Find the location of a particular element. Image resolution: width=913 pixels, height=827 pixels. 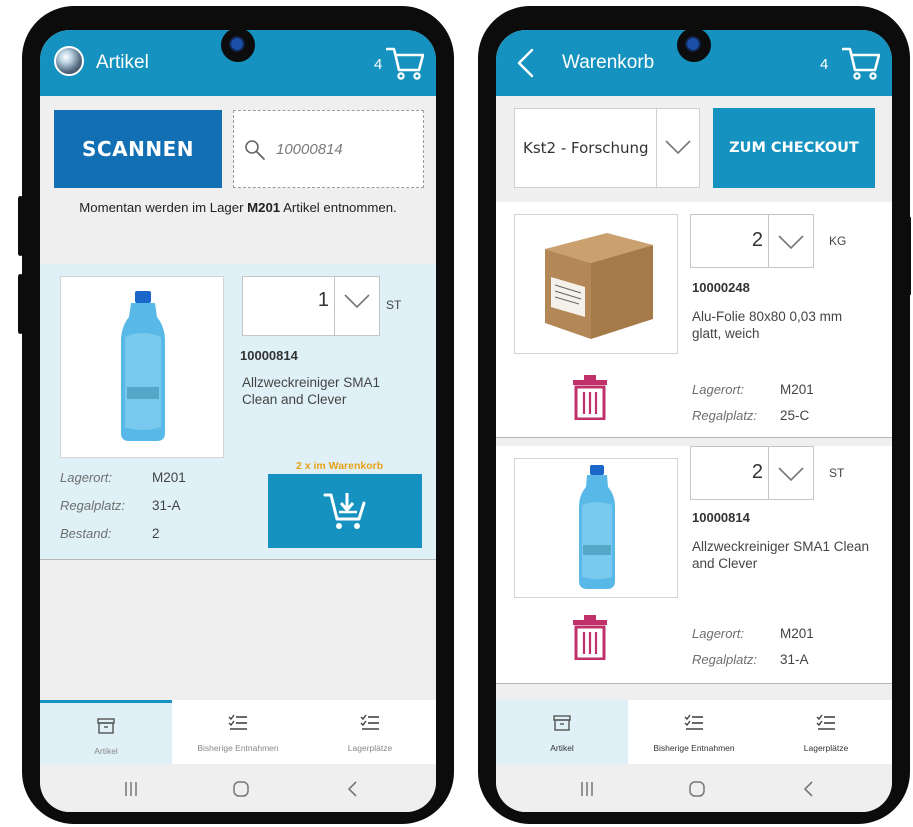

warehouse-code: M201 is located at coordinates (264, 207).